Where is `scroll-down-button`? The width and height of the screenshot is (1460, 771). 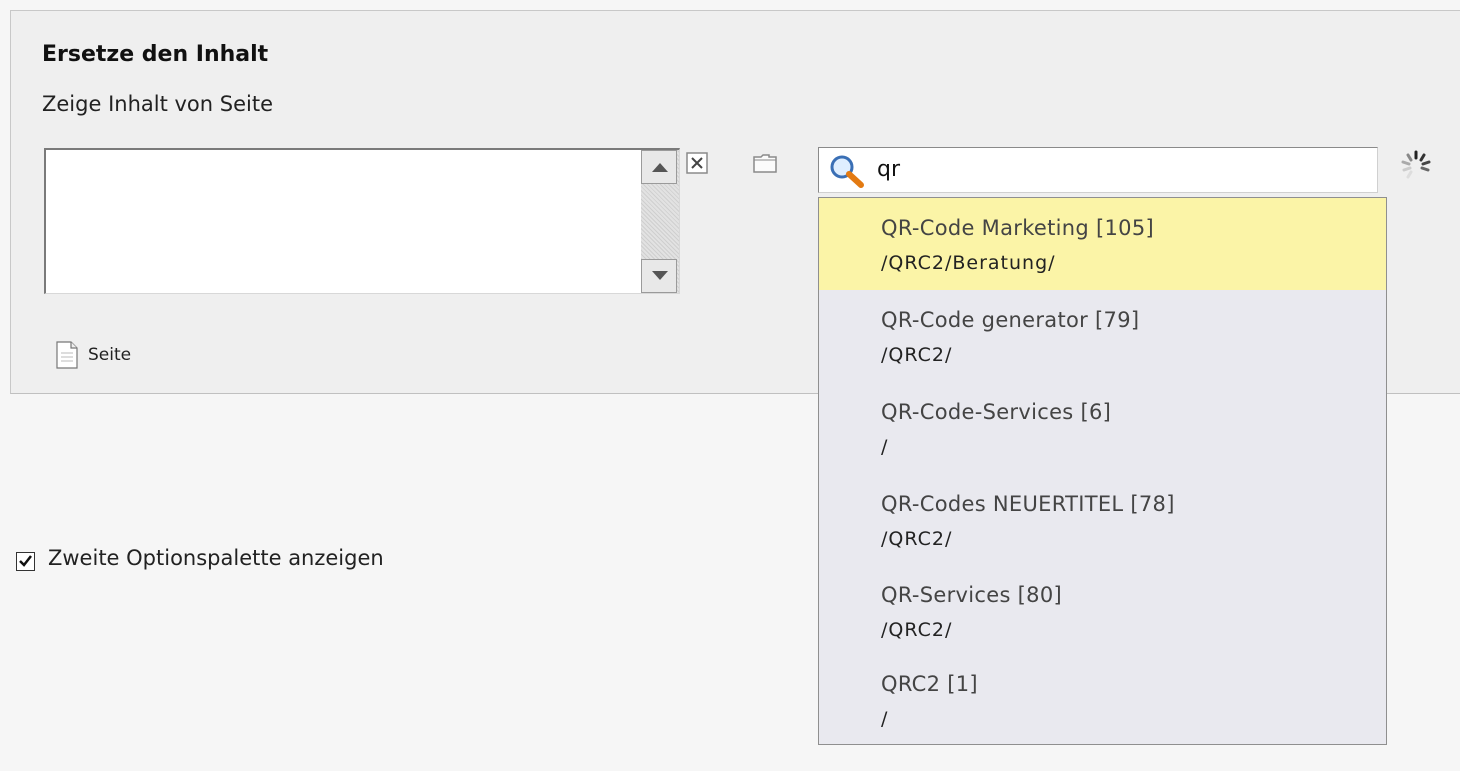 scroll-down-button is located at coordinates (659, 276).